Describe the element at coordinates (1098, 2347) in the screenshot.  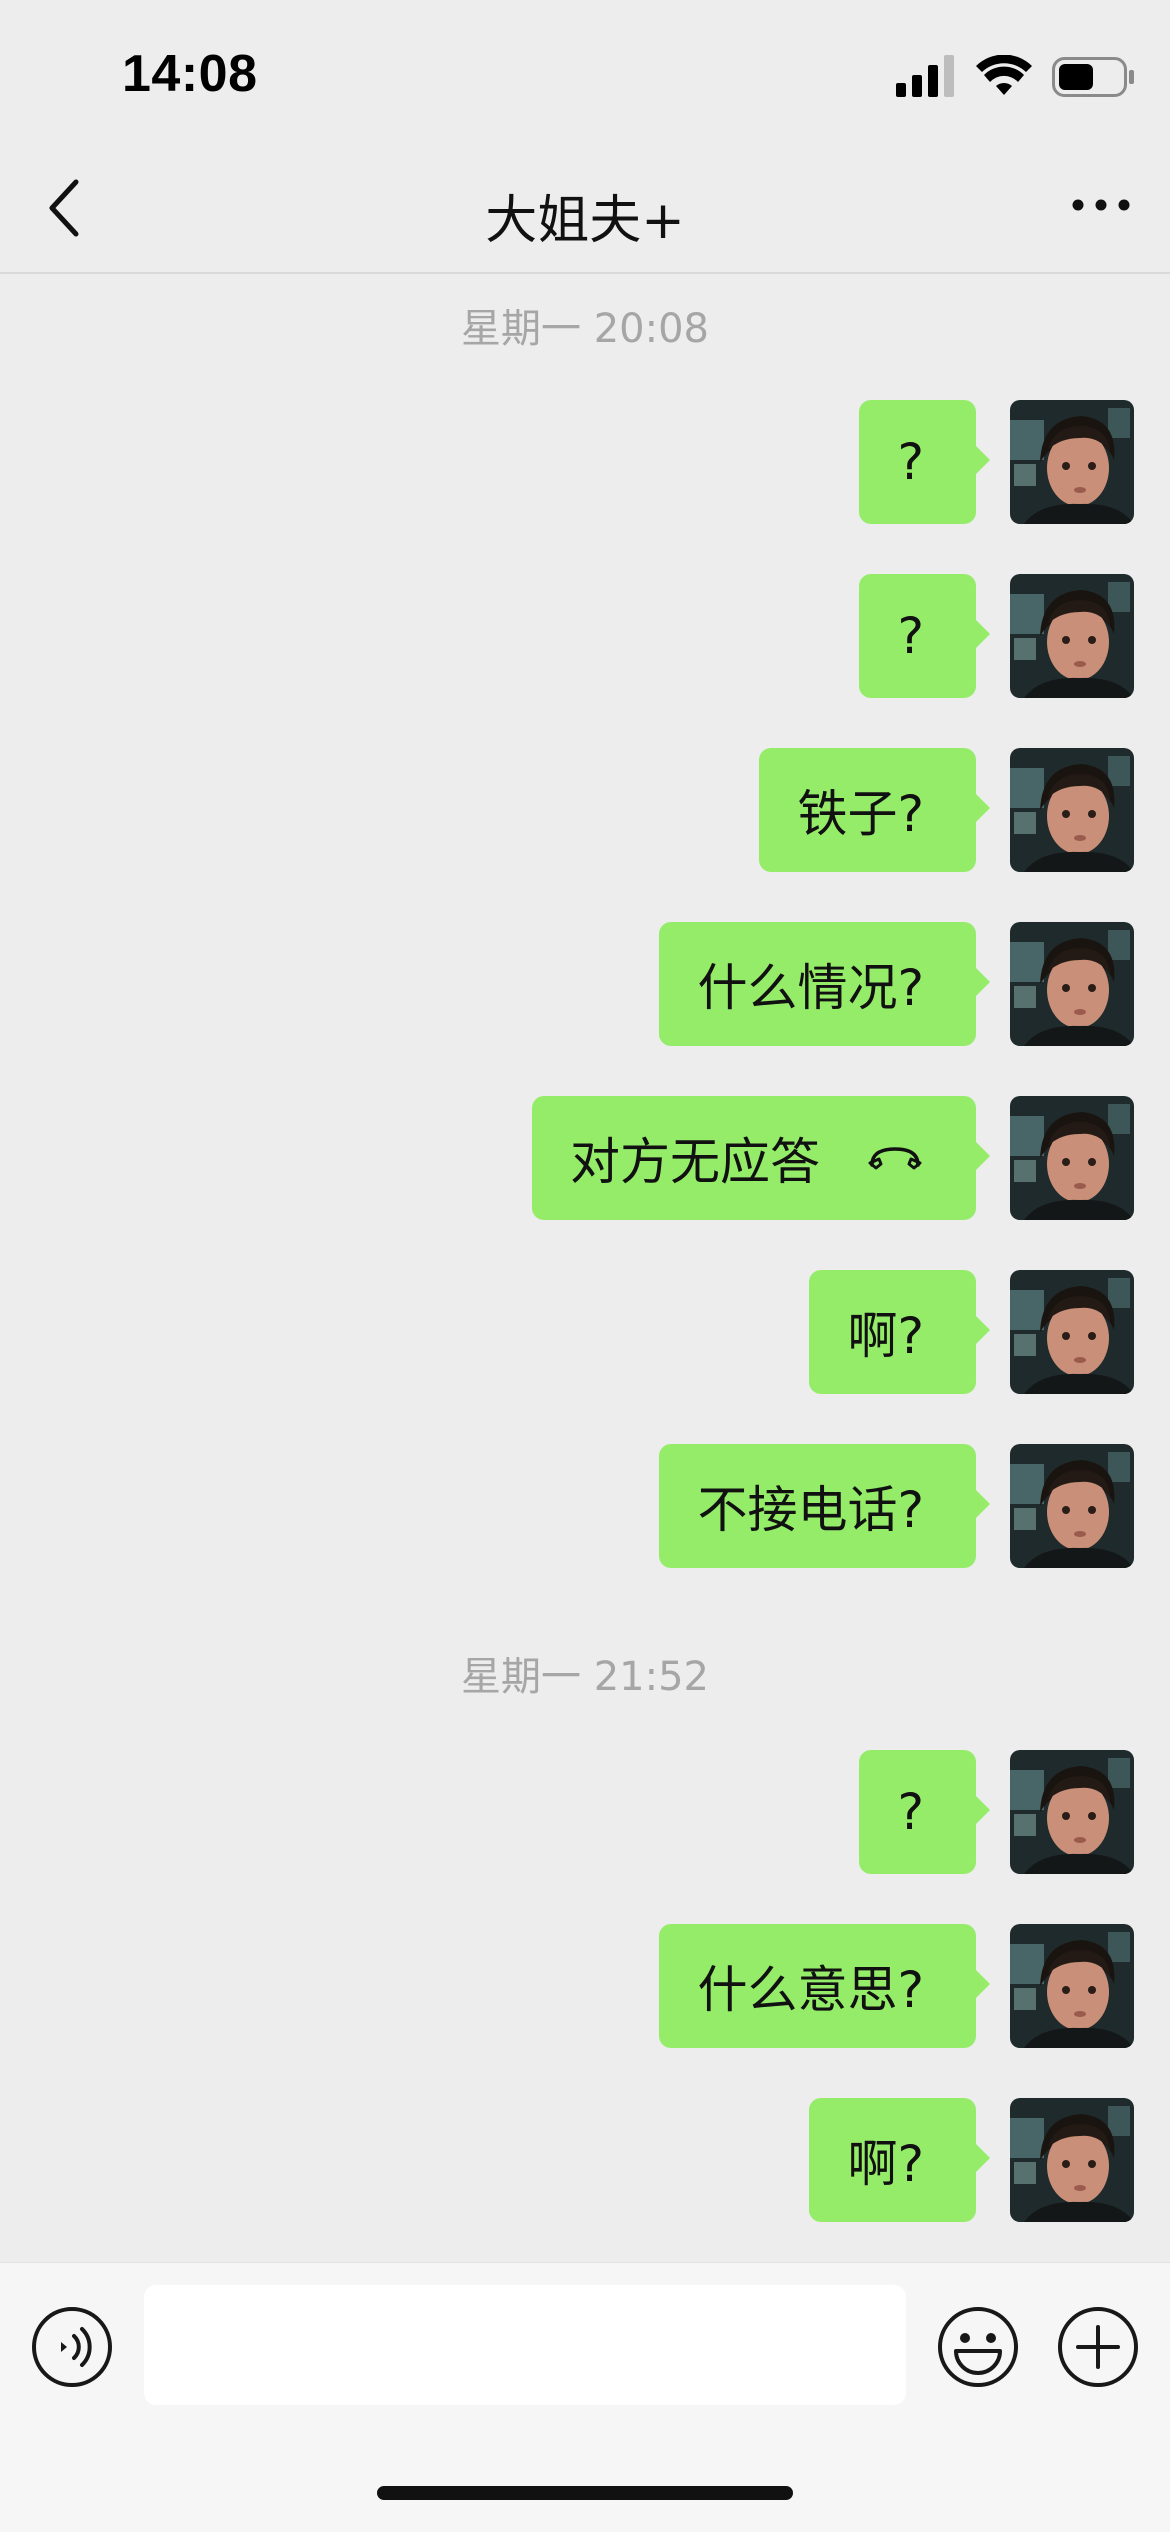
I see `plus-icon` at that location.